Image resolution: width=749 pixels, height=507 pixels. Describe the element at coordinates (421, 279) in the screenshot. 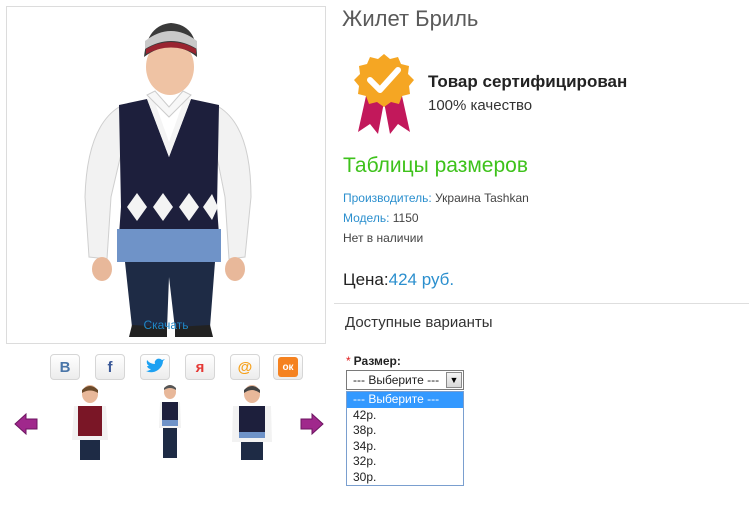

I see `price-value: 424 руб.` at that location.